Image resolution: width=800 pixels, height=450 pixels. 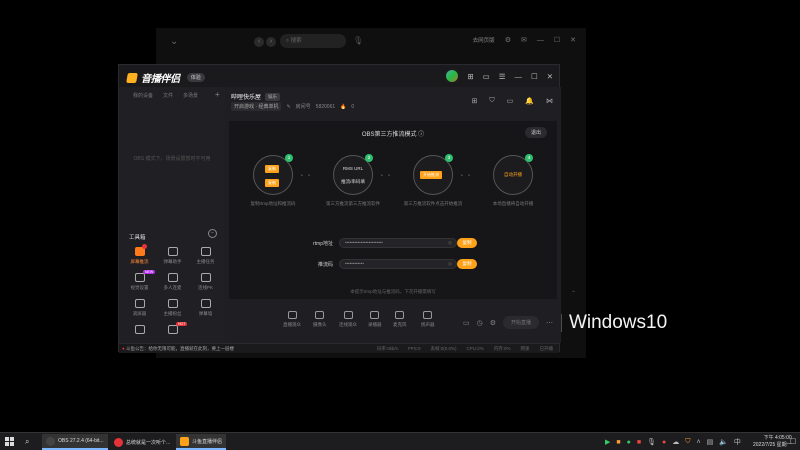 What do you see at coordinates (139, 254) in the screenshot?
I see `tool-screen-push: 屏幕推流` at bounding box center [139, 254].